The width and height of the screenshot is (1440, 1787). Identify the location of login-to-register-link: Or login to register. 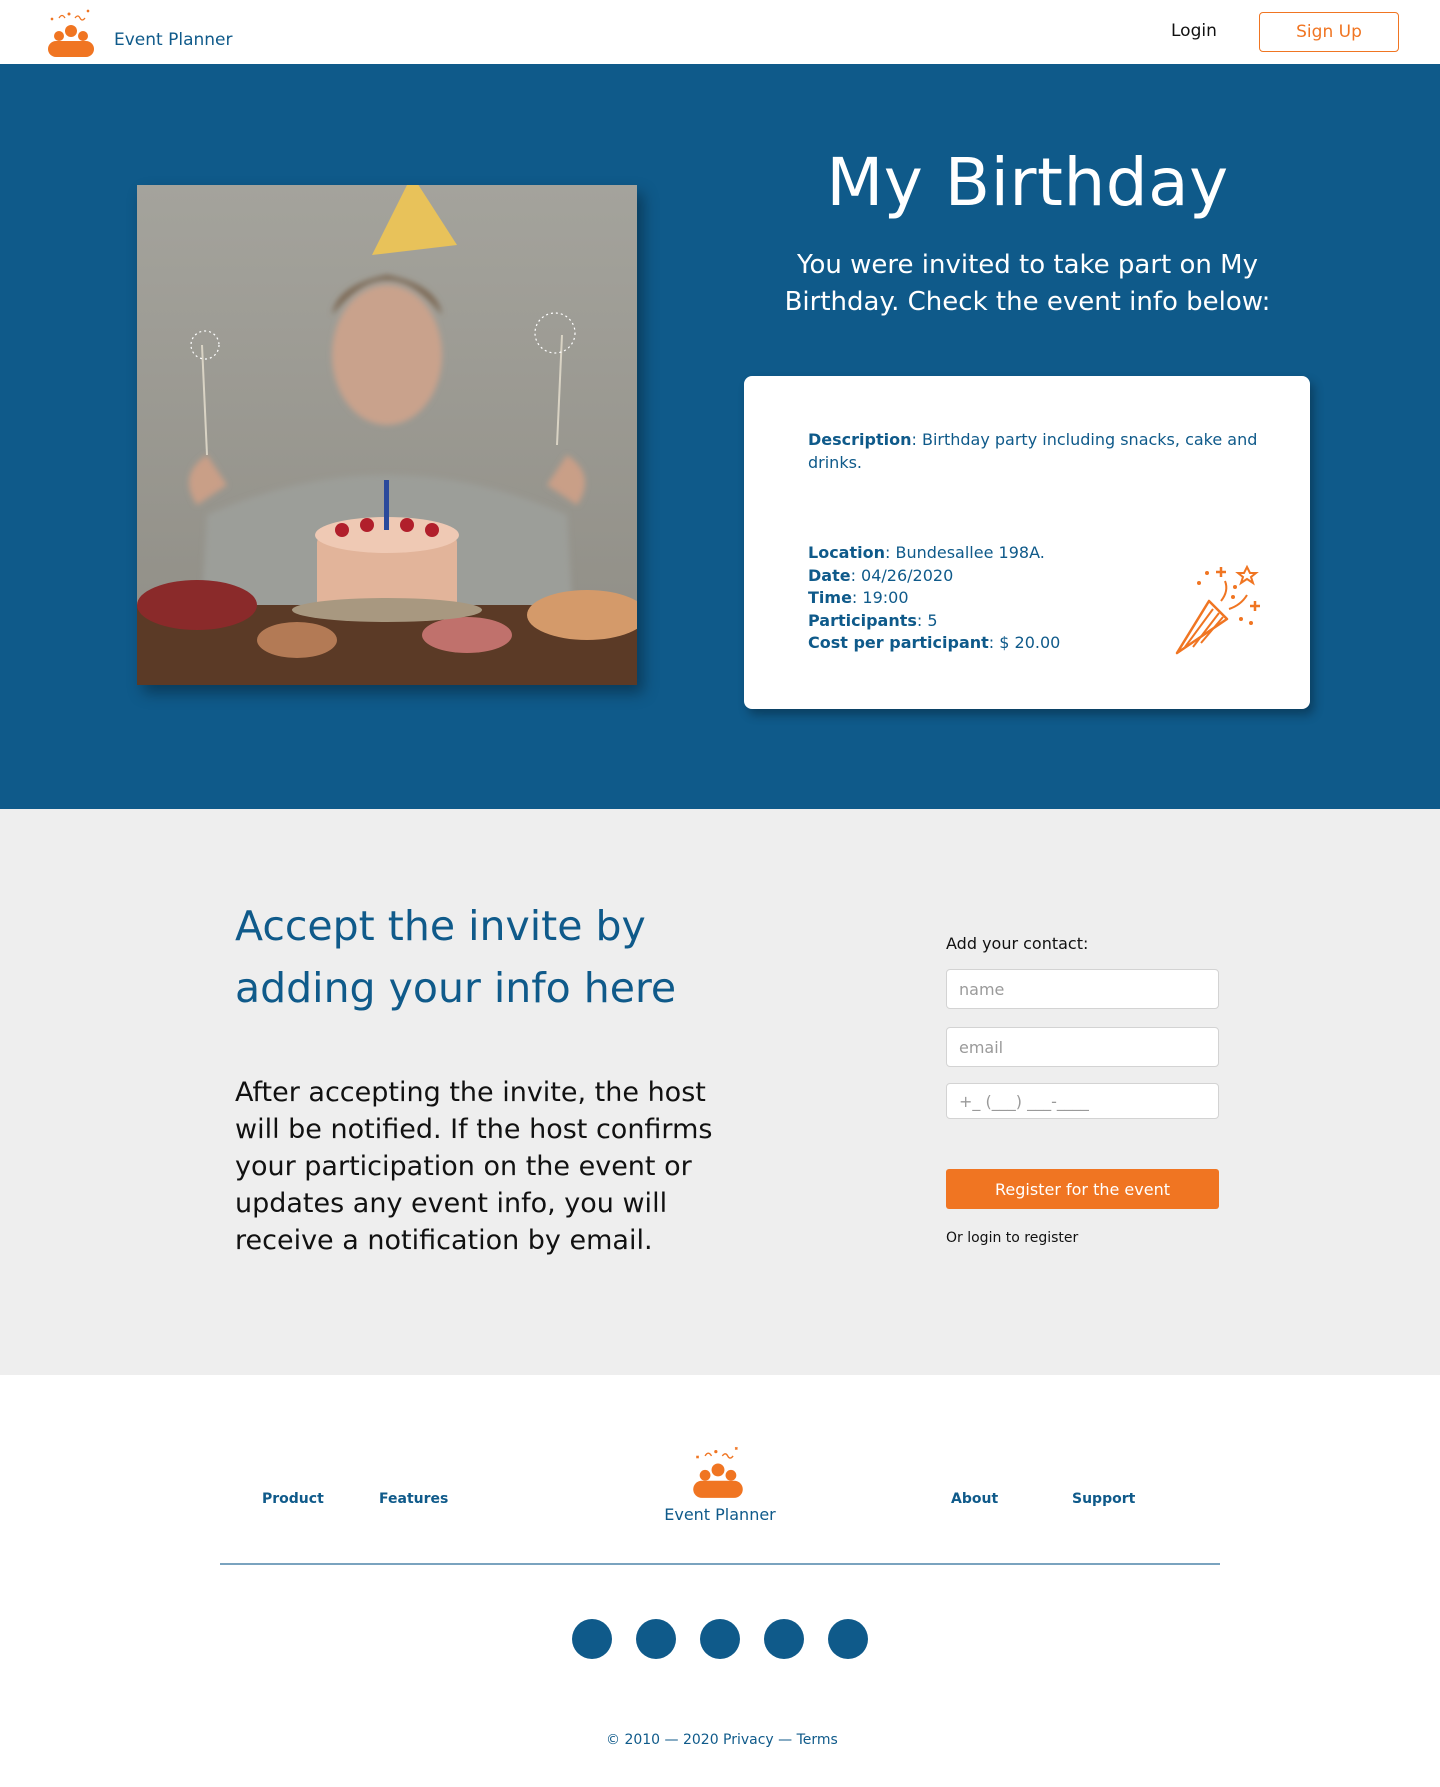
(1012, 1238).